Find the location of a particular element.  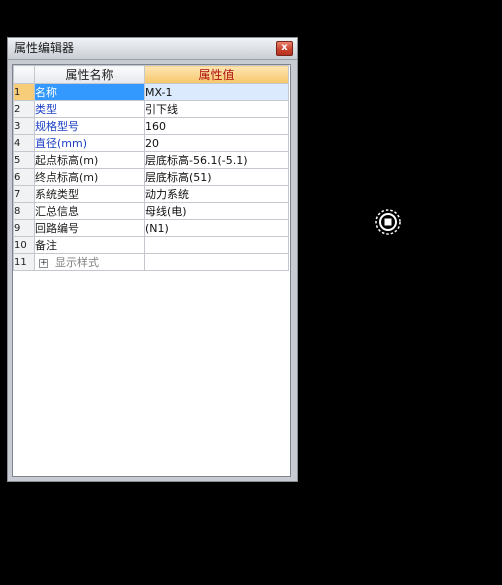

property-name-cell: 回路编号 is located at coordinates (89, 228).